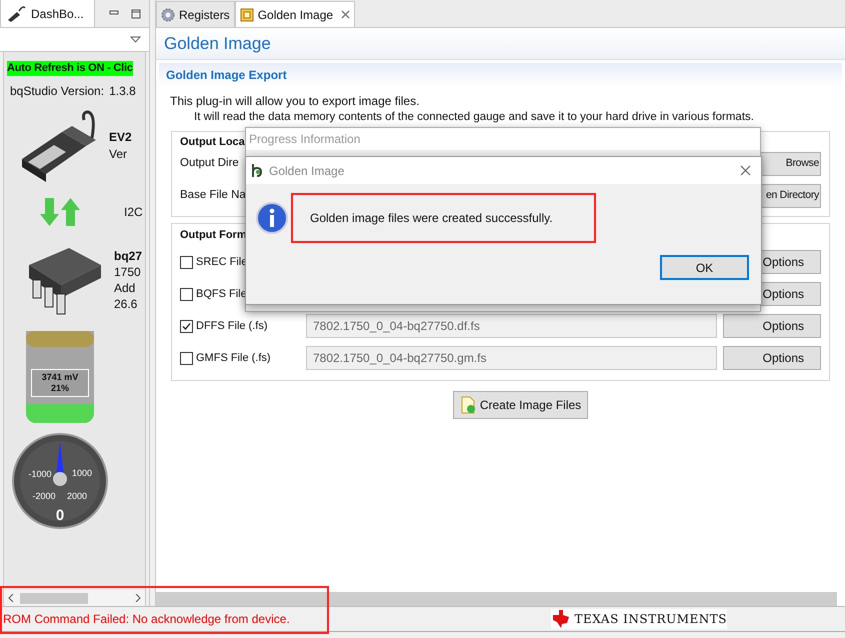 The width and height of the screenshot is (845, 638). What do you see at coordinates (82, 473) in the screenshot?
I see `gauge-label: 1000` at bounding box center [82, 473].